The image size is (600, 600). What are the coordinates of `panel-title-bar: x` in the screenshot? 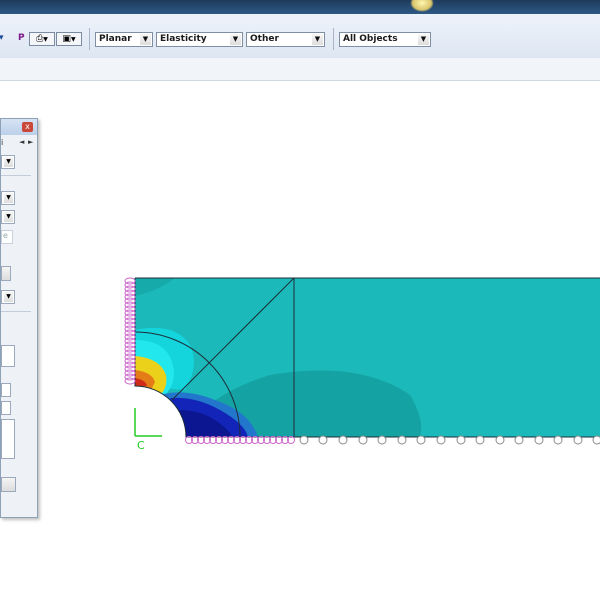 It's located at (19, 127).